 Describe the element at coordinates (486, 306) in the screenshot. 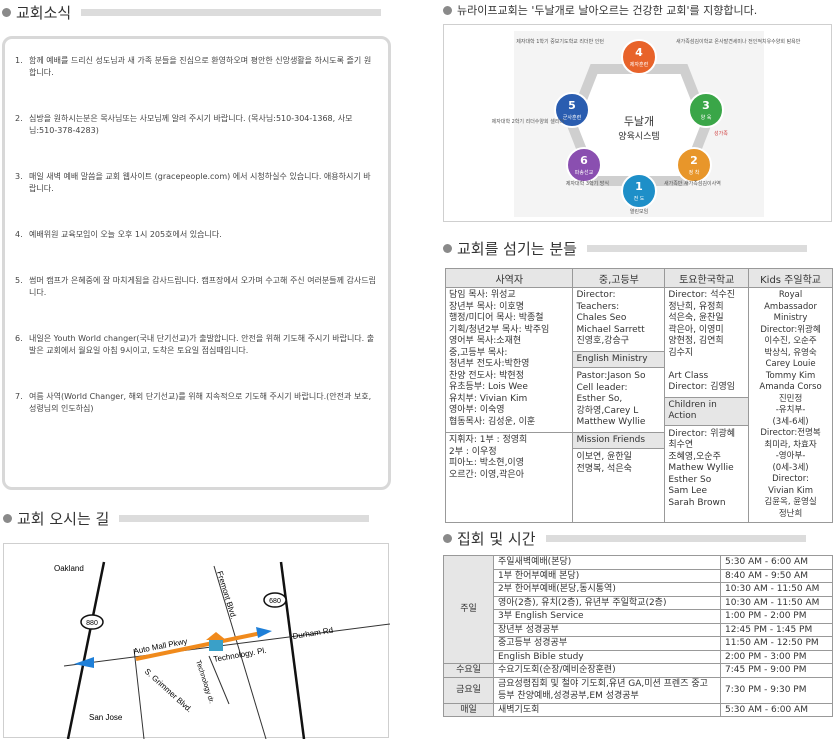

I see `staff-entry: 장년부 목사: 이호명` at that location.